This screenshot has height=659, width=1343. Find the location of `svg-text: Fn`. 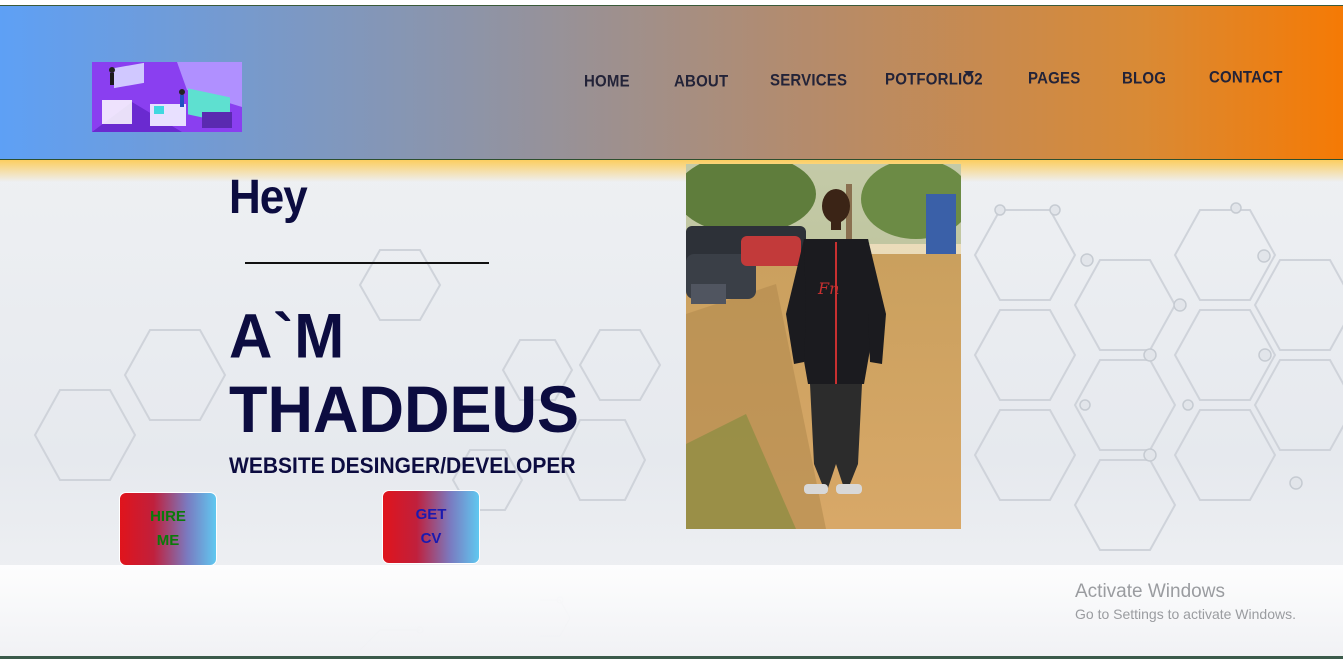

svg-text: Fn is located at coordinates (828, 288).